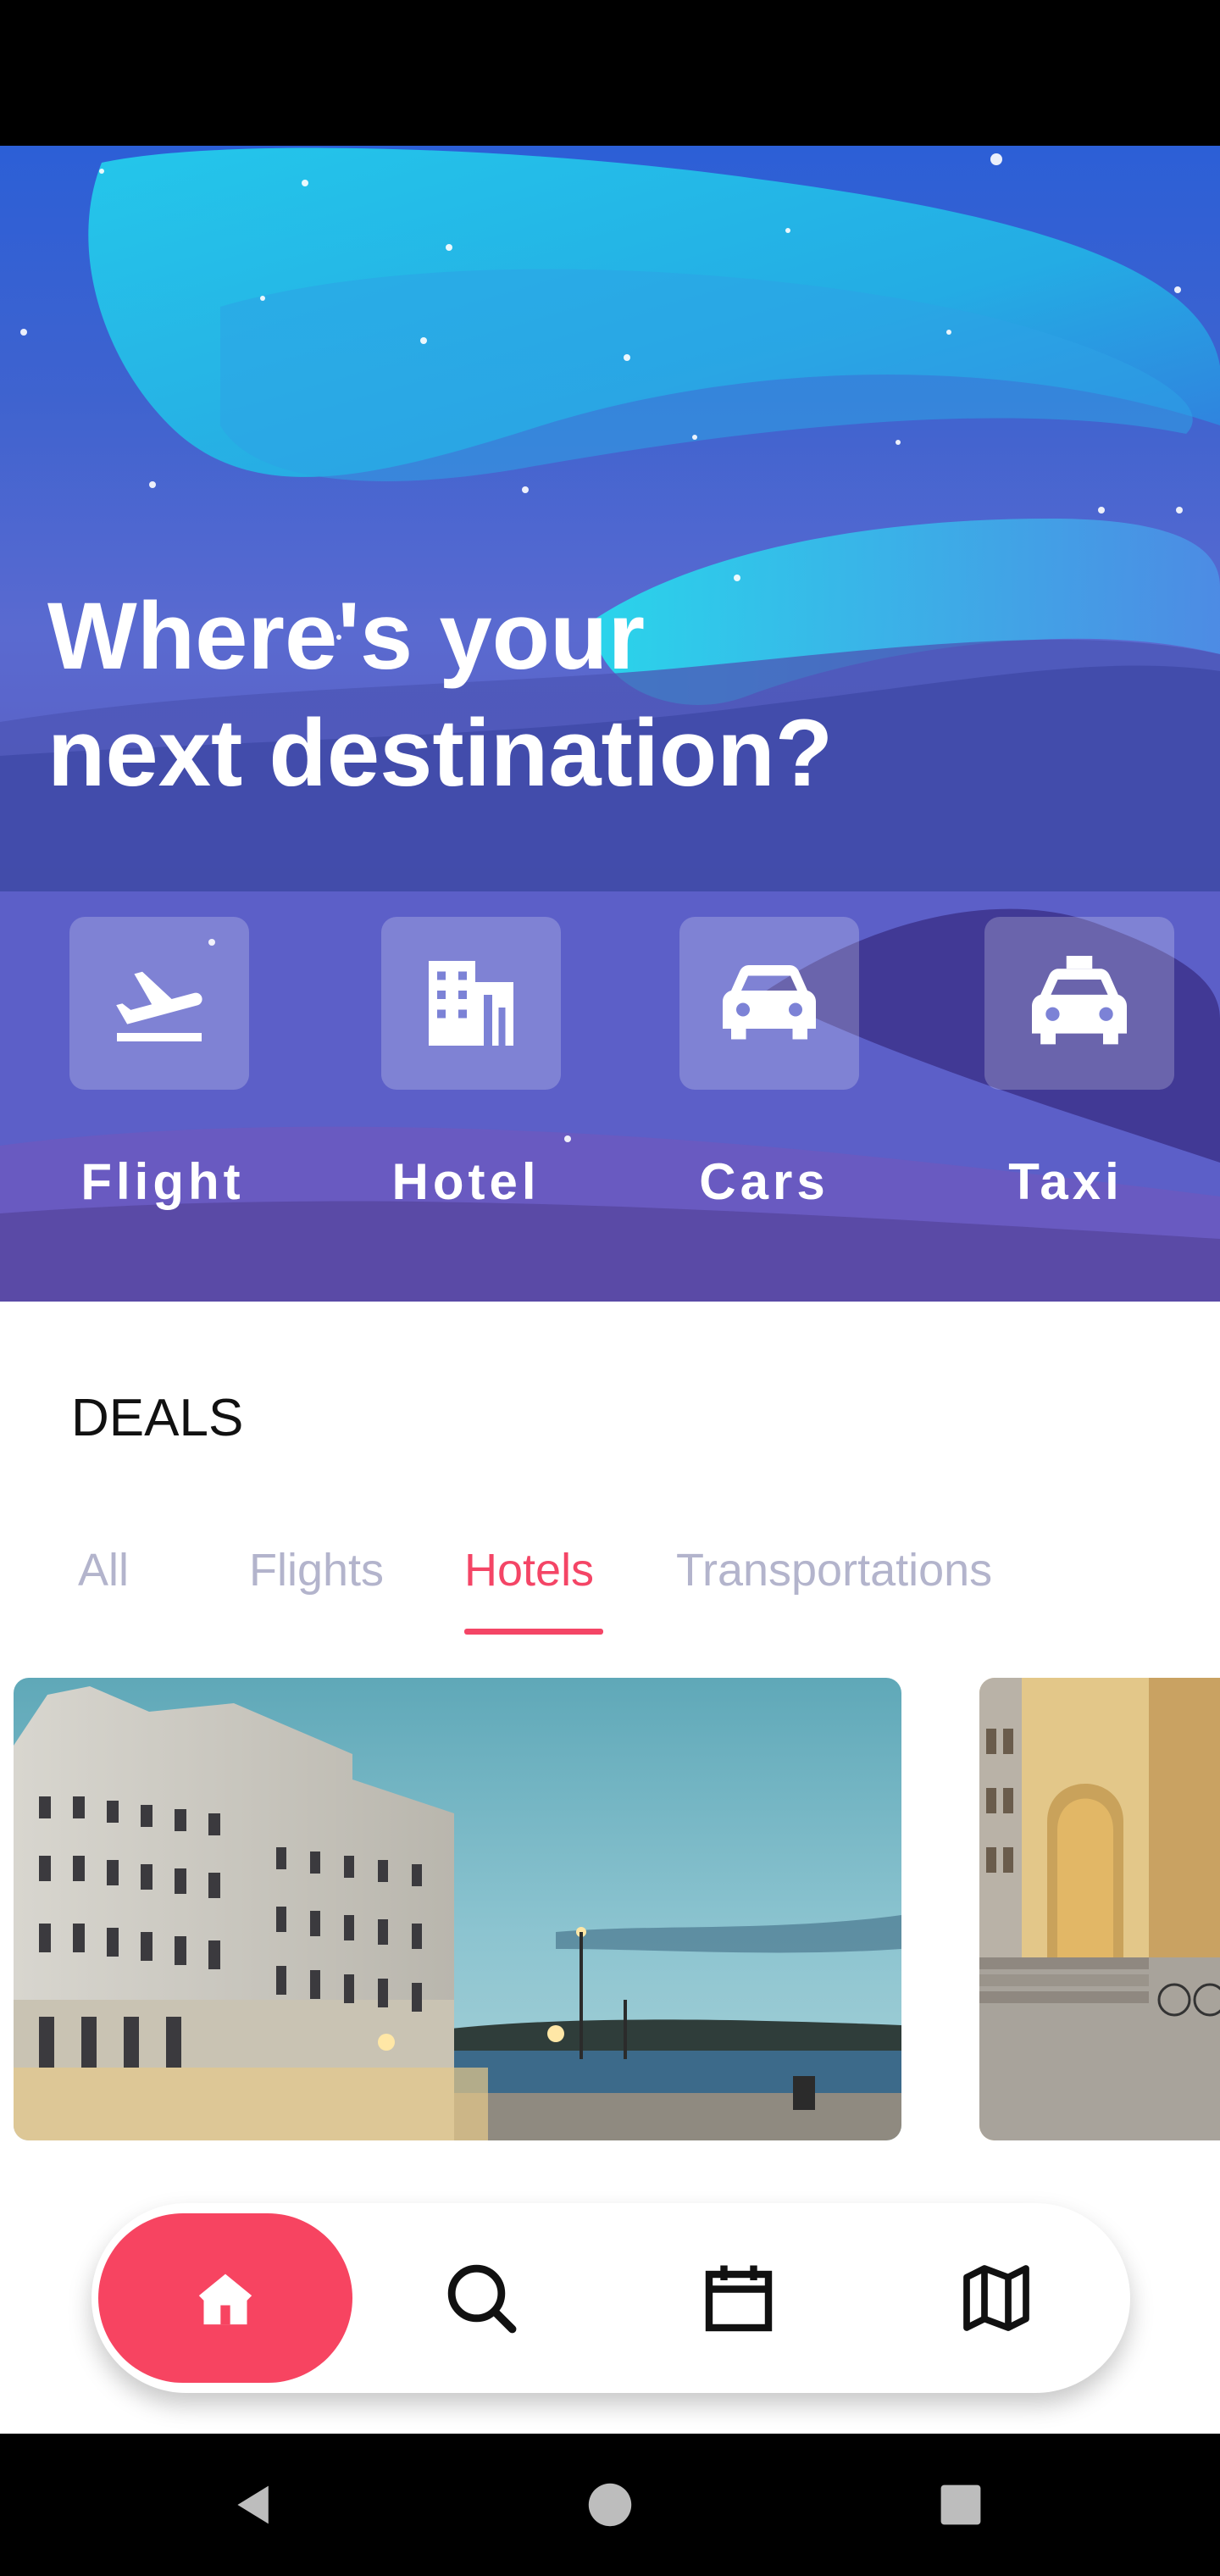  What do you see at coordinates (162, 1181) in the screenshot?
I see `category-label: Flight` at bounding box center [162, 1181].